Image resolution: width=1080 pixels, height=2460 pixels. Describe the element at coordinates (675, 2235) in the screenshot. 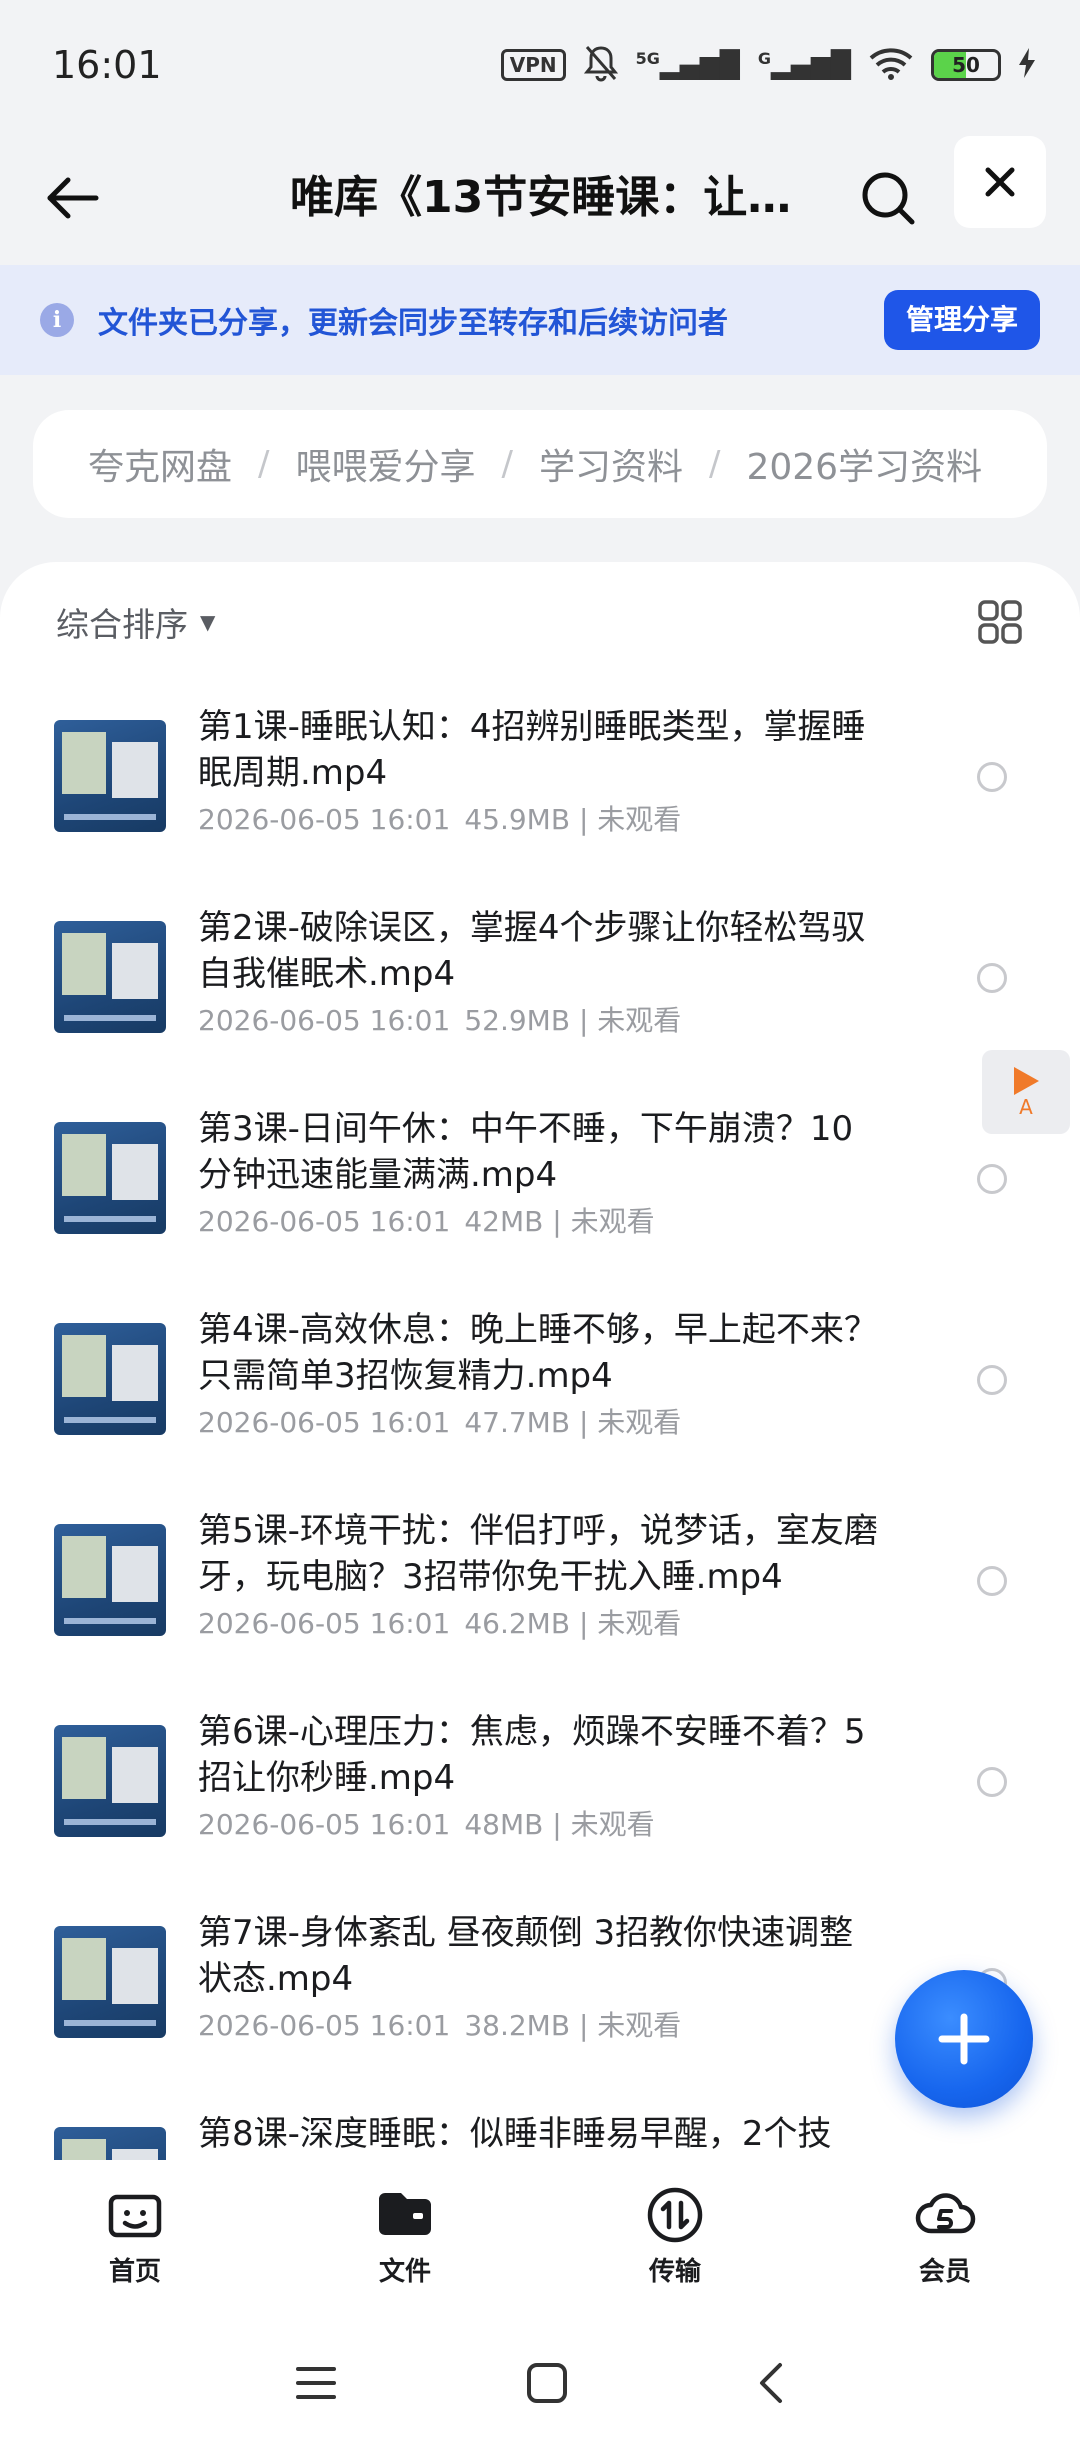

I see `nav-item-transfer: 传输` at that location.